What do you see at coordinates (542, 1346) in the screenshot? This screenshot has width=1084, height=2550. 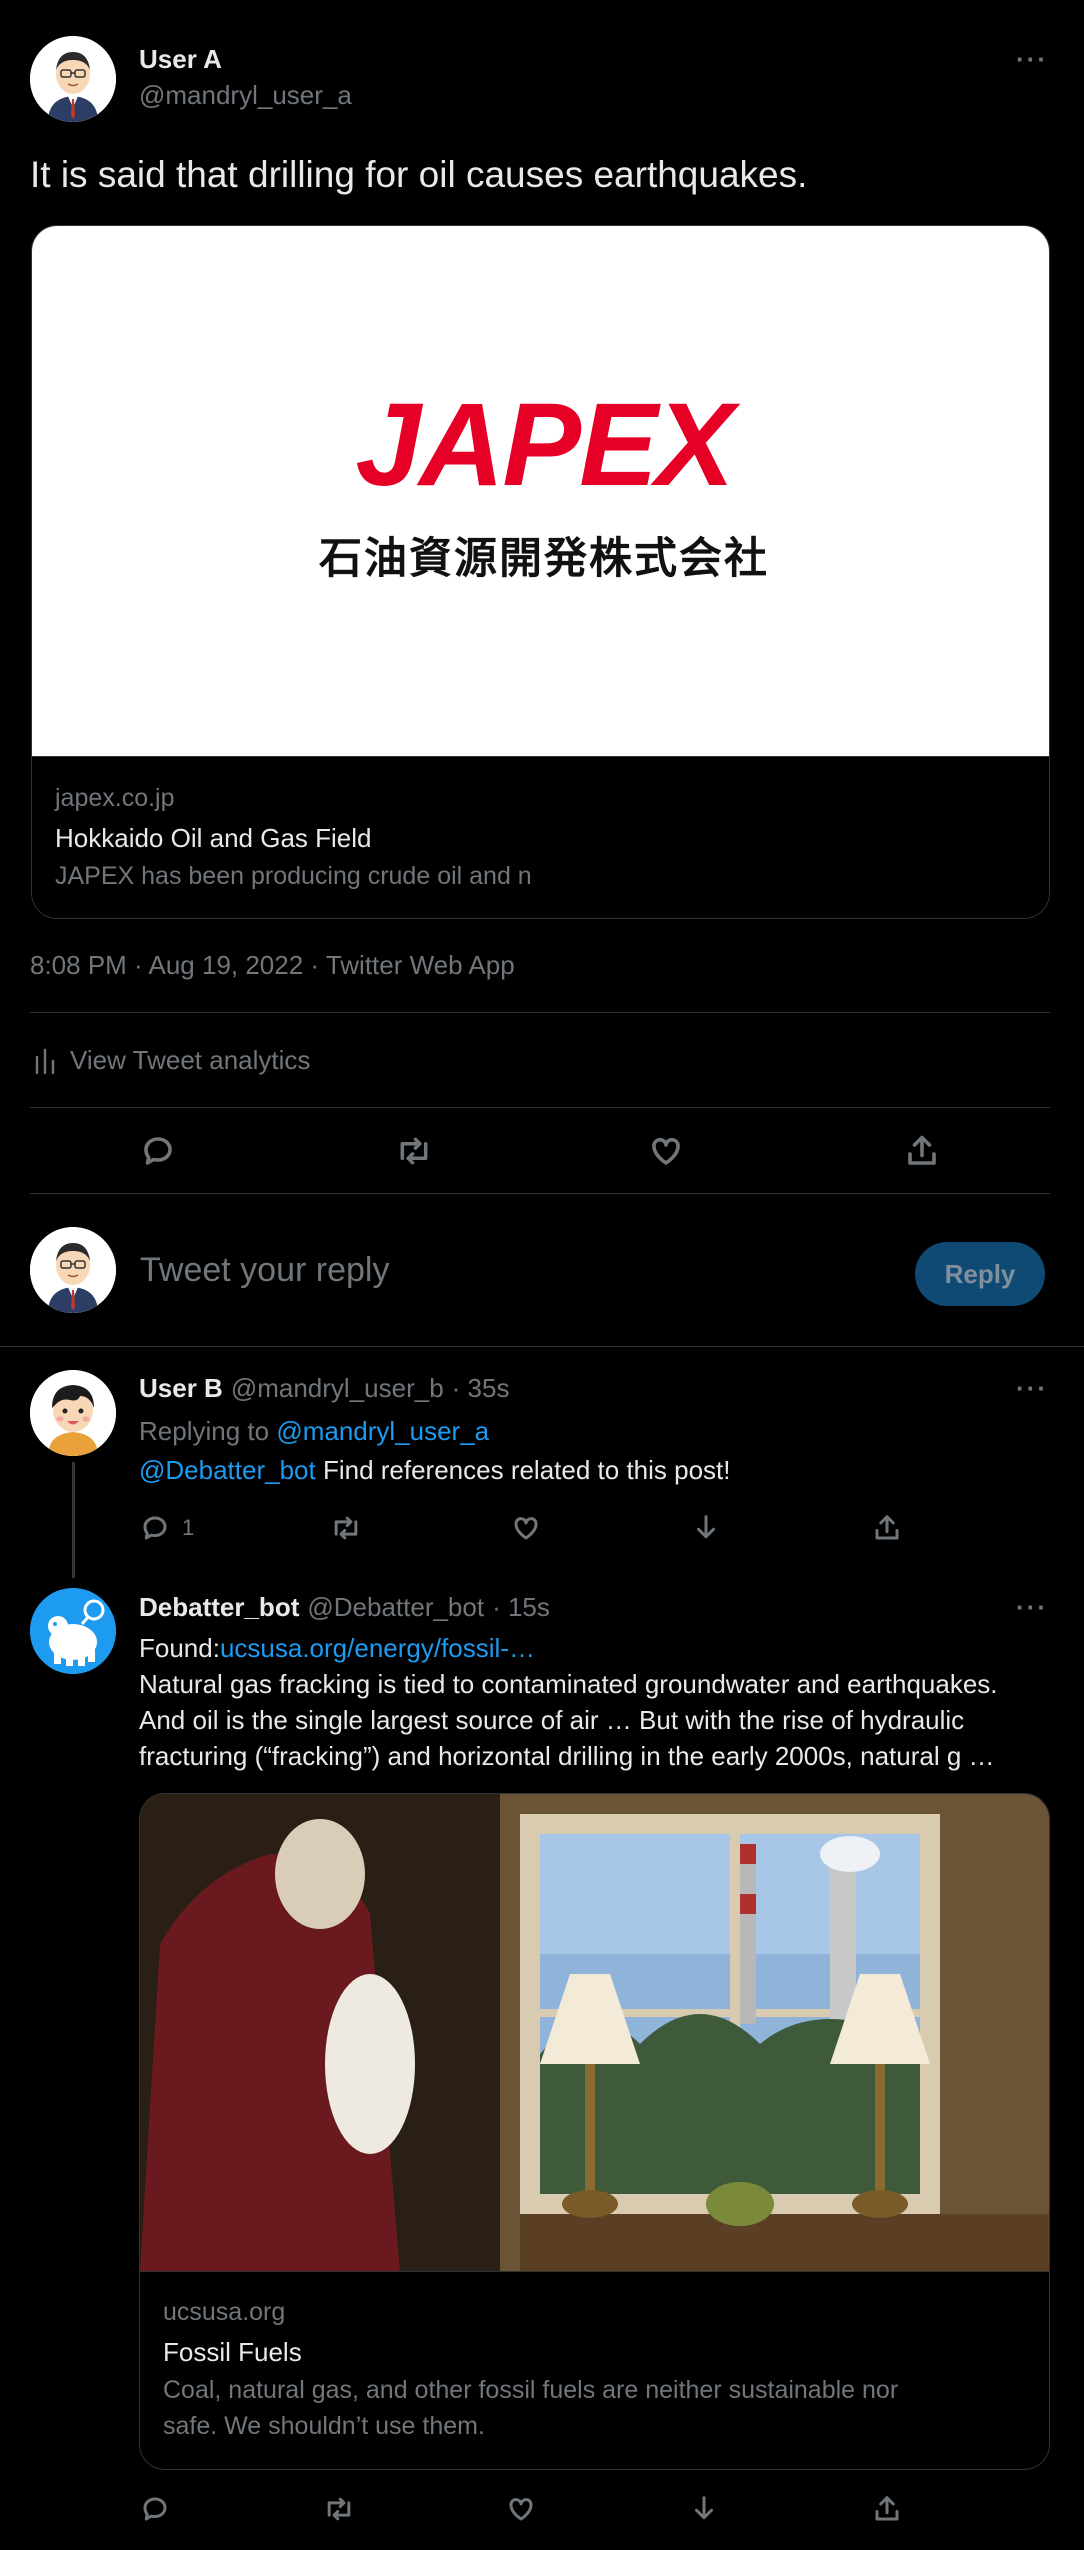 I see `section-divider` at bounding box center [542, 1346].